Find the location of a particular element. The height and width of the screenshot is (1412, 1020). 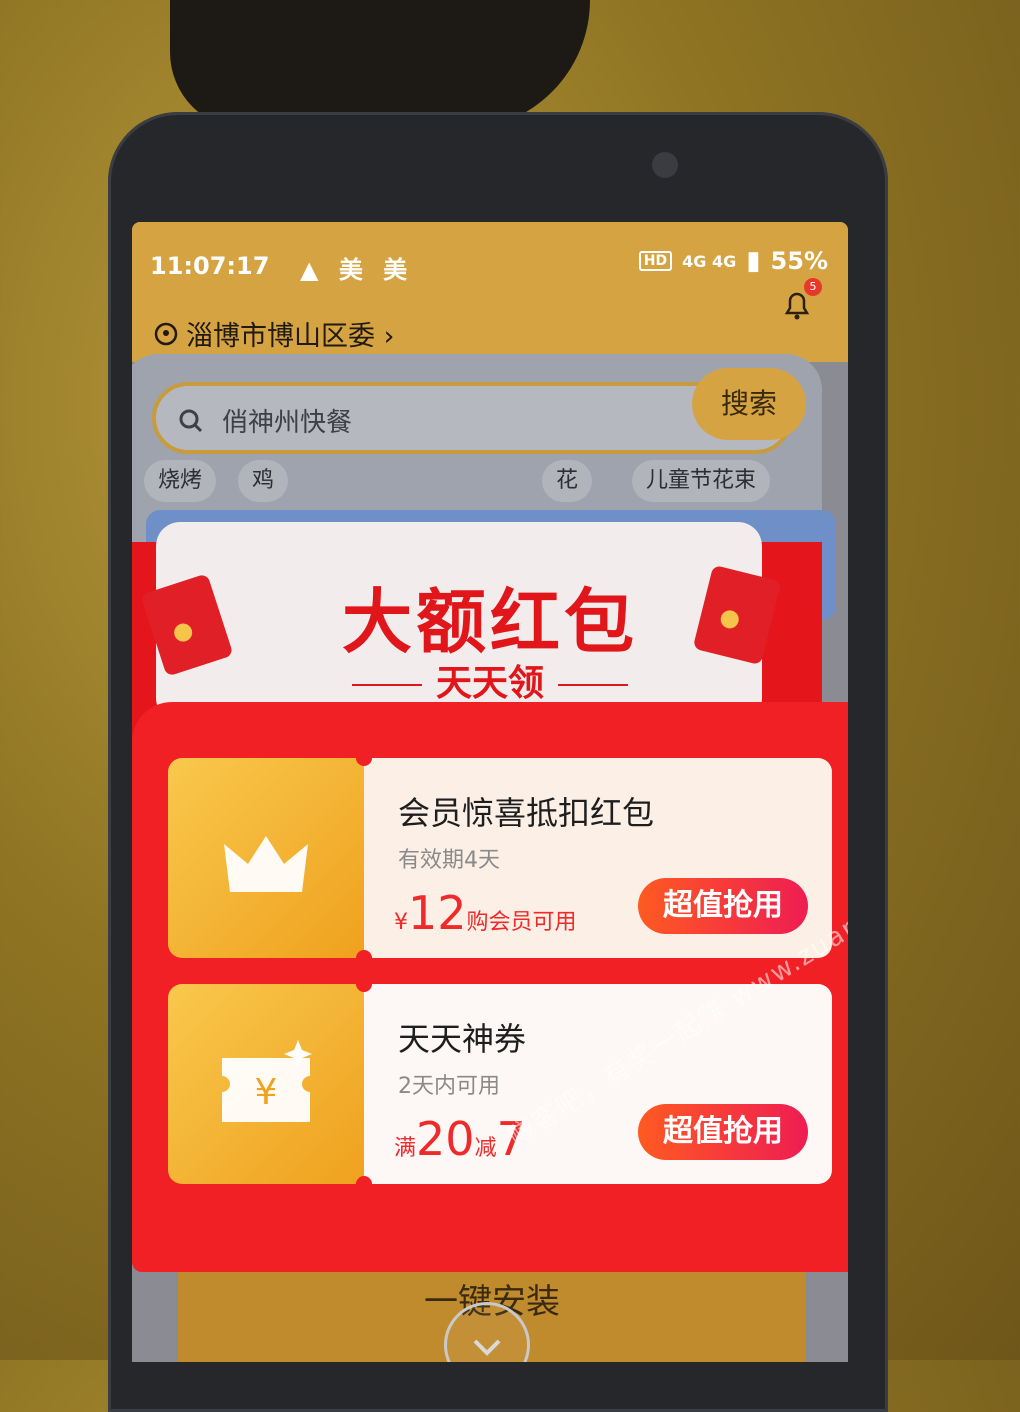

coupon-mid: 减 is located at coordinates (485, 1148).